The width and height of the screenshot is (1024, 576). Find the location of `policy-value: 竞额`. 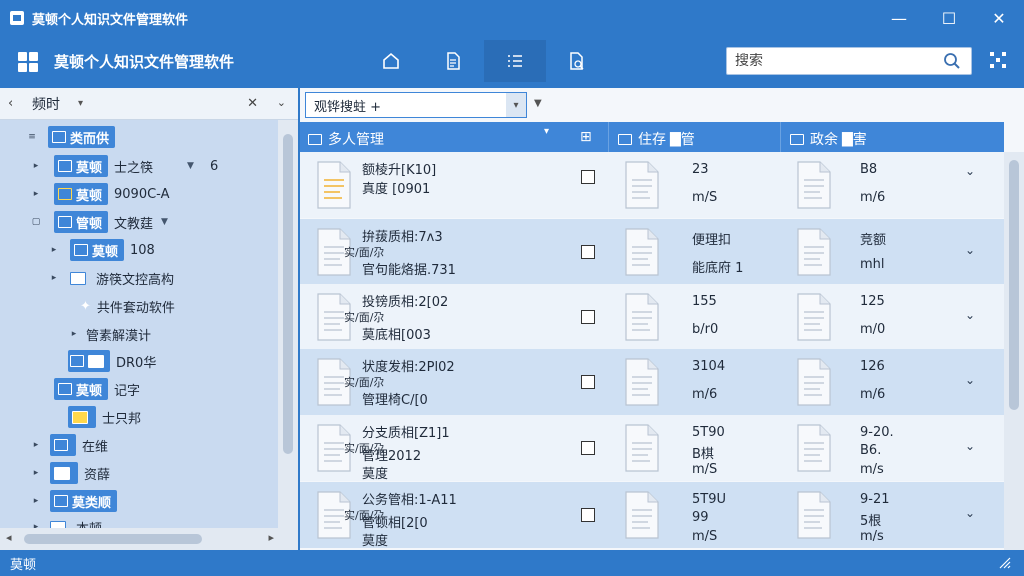

policy-value: 竞额 is located at coordinates (873, 240).